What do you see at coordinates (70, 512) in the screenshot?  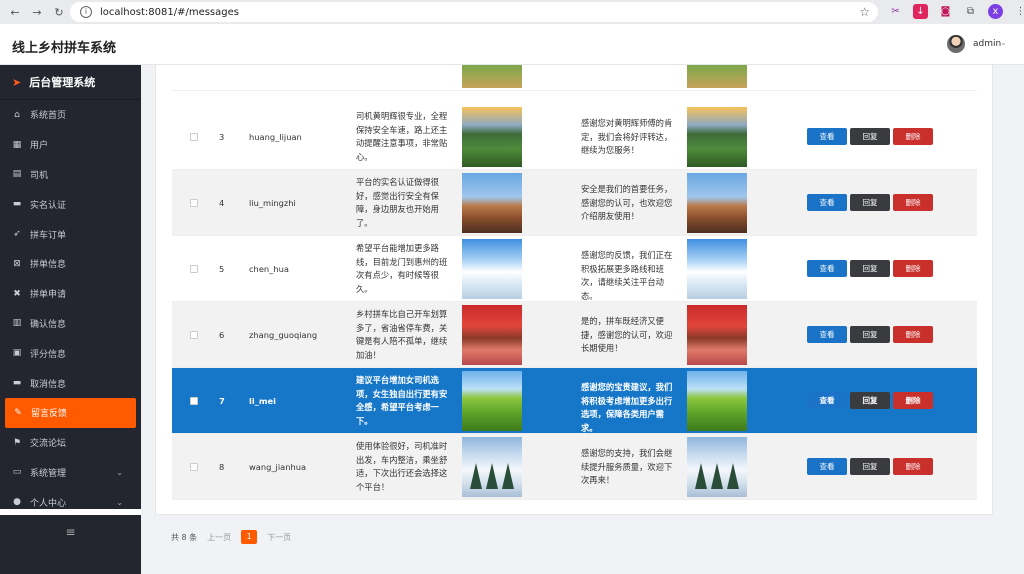 I see `sidebar-scrollbar` at bounding box center [70, 512].